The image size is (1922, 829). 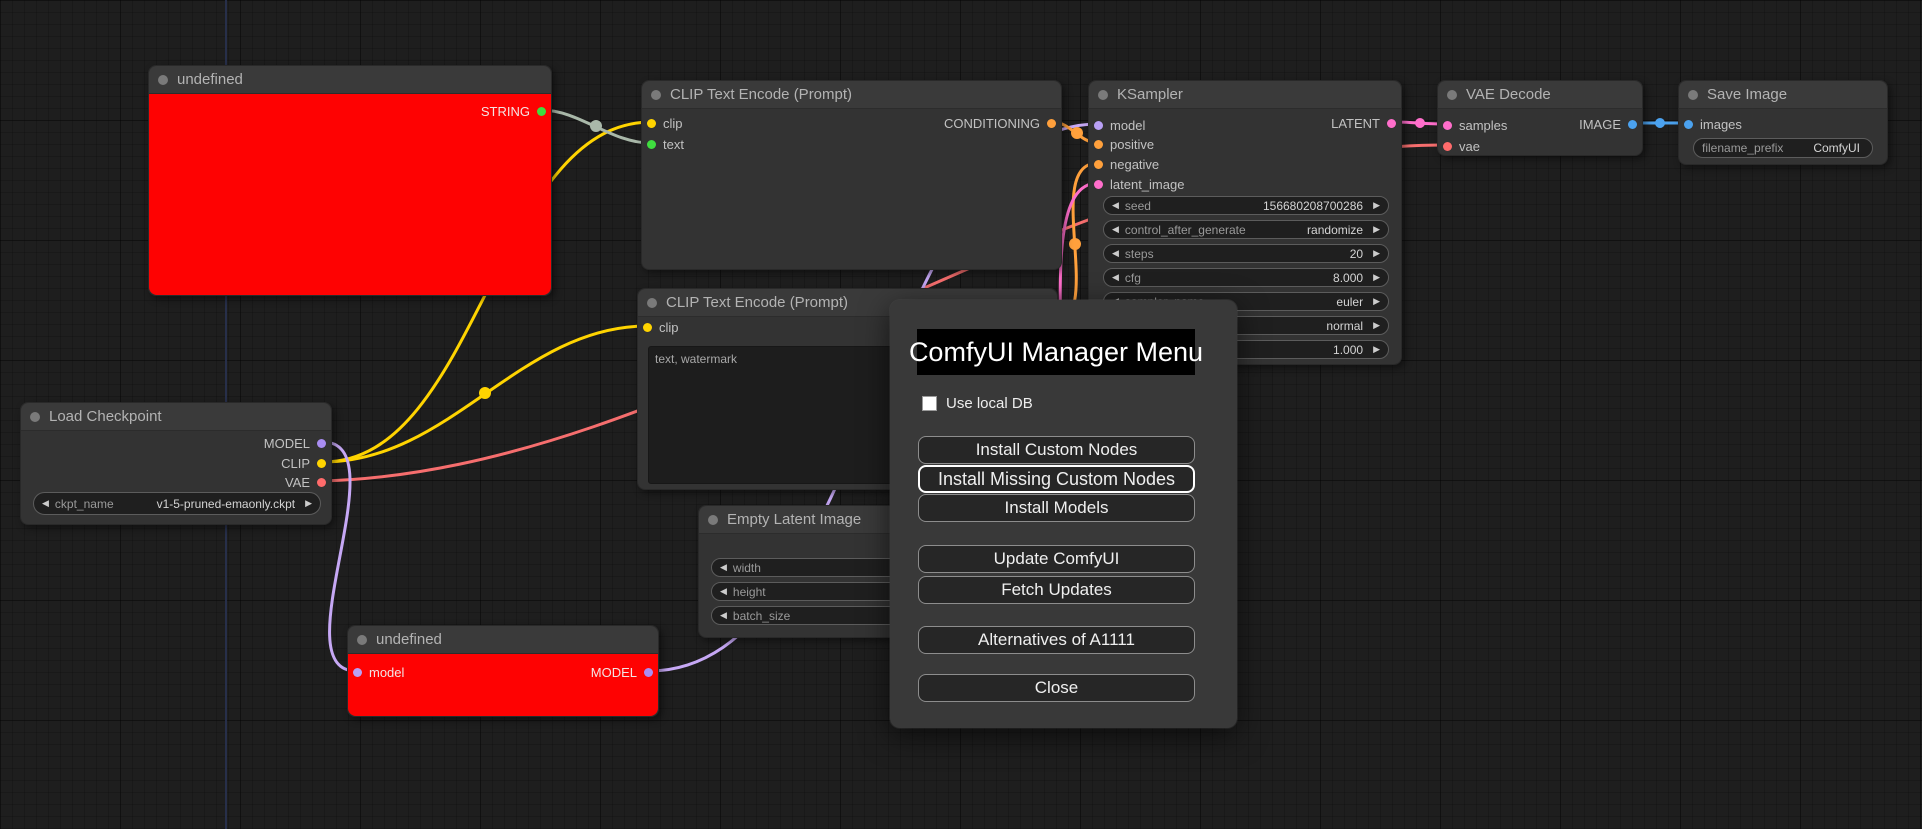 I want to click on output-label: MODEL, so click(x=613, y=672).